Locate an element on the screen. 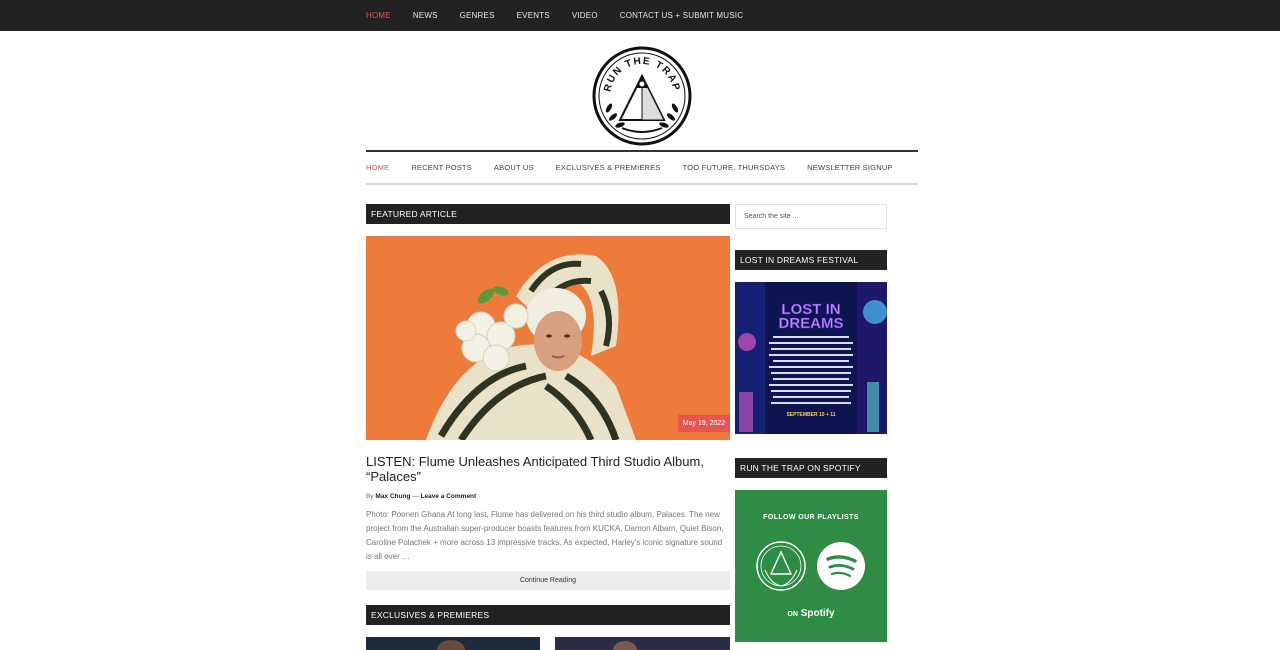  topnav-contact: CONTACT US + SUBMIT MUSIC is located at coordinates (681, 15).